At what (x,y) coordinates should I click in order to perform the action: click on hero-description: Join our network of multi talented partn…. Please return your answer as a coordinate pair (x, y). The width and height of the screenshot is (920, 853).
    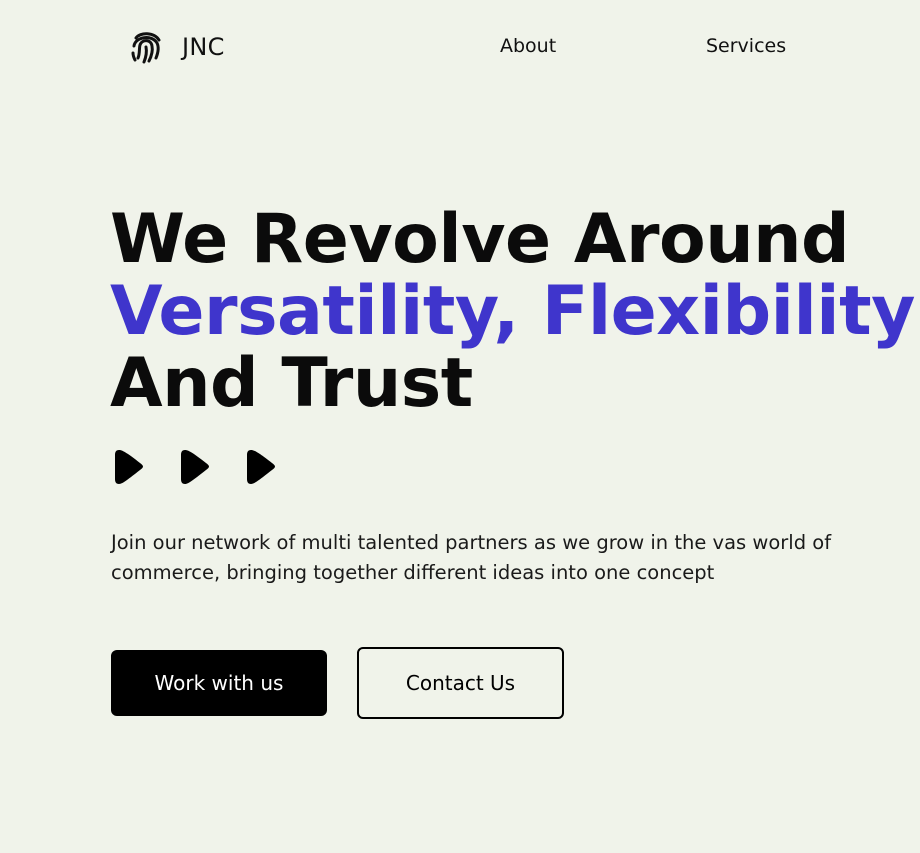
    Looking at the image, I should click on (471, 557).